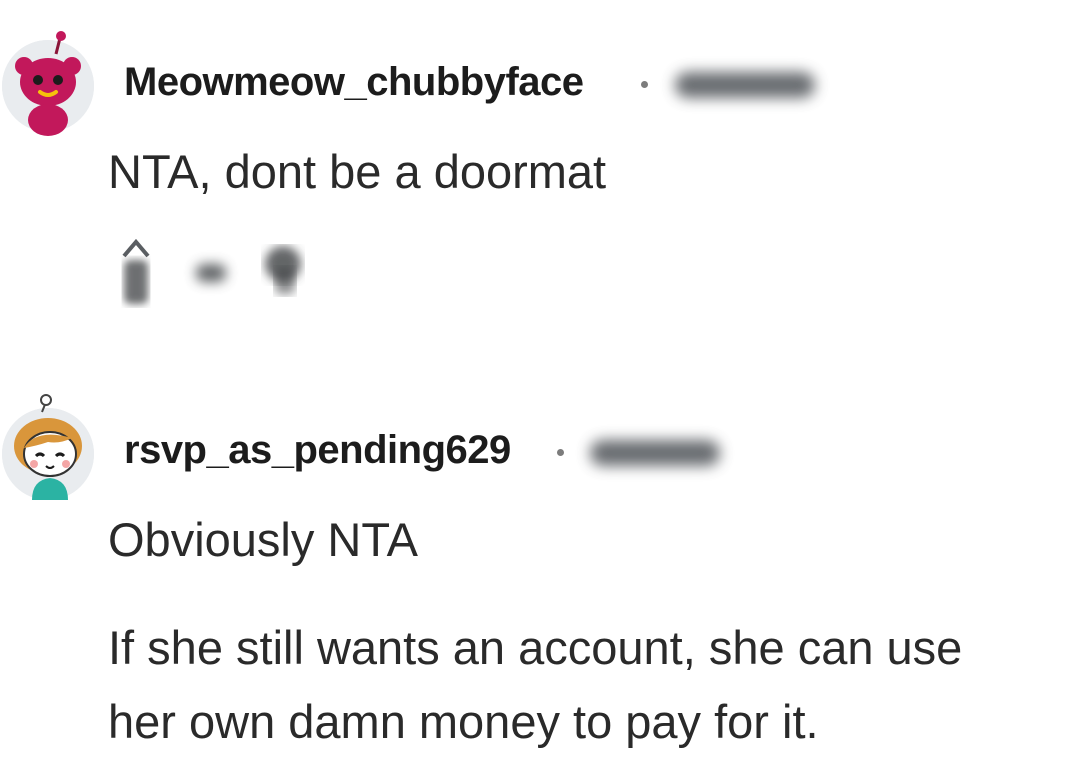  What do you see at coordinates (354, 82) in the screenshot?
I see `comment-username: Meowmeow_chubbyface` at bounding box center [354, 82].